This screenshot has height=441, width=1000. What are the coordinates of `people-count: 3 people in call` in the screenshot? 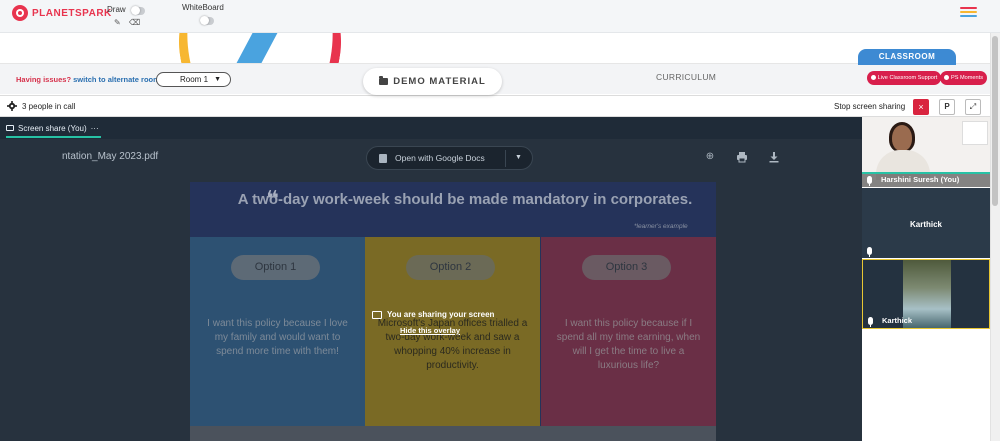 It's located at (48, 106).